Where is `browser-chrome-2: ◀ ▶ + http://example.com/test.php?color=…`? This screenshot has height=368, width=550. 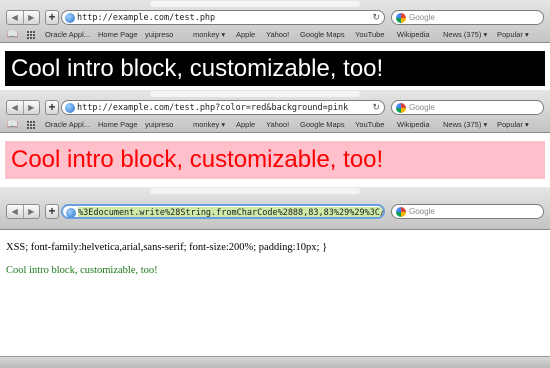 browser-chrome-2: ◀ ▶ + http://example.com/test.php?color=… is located at coordinates (275, 111).